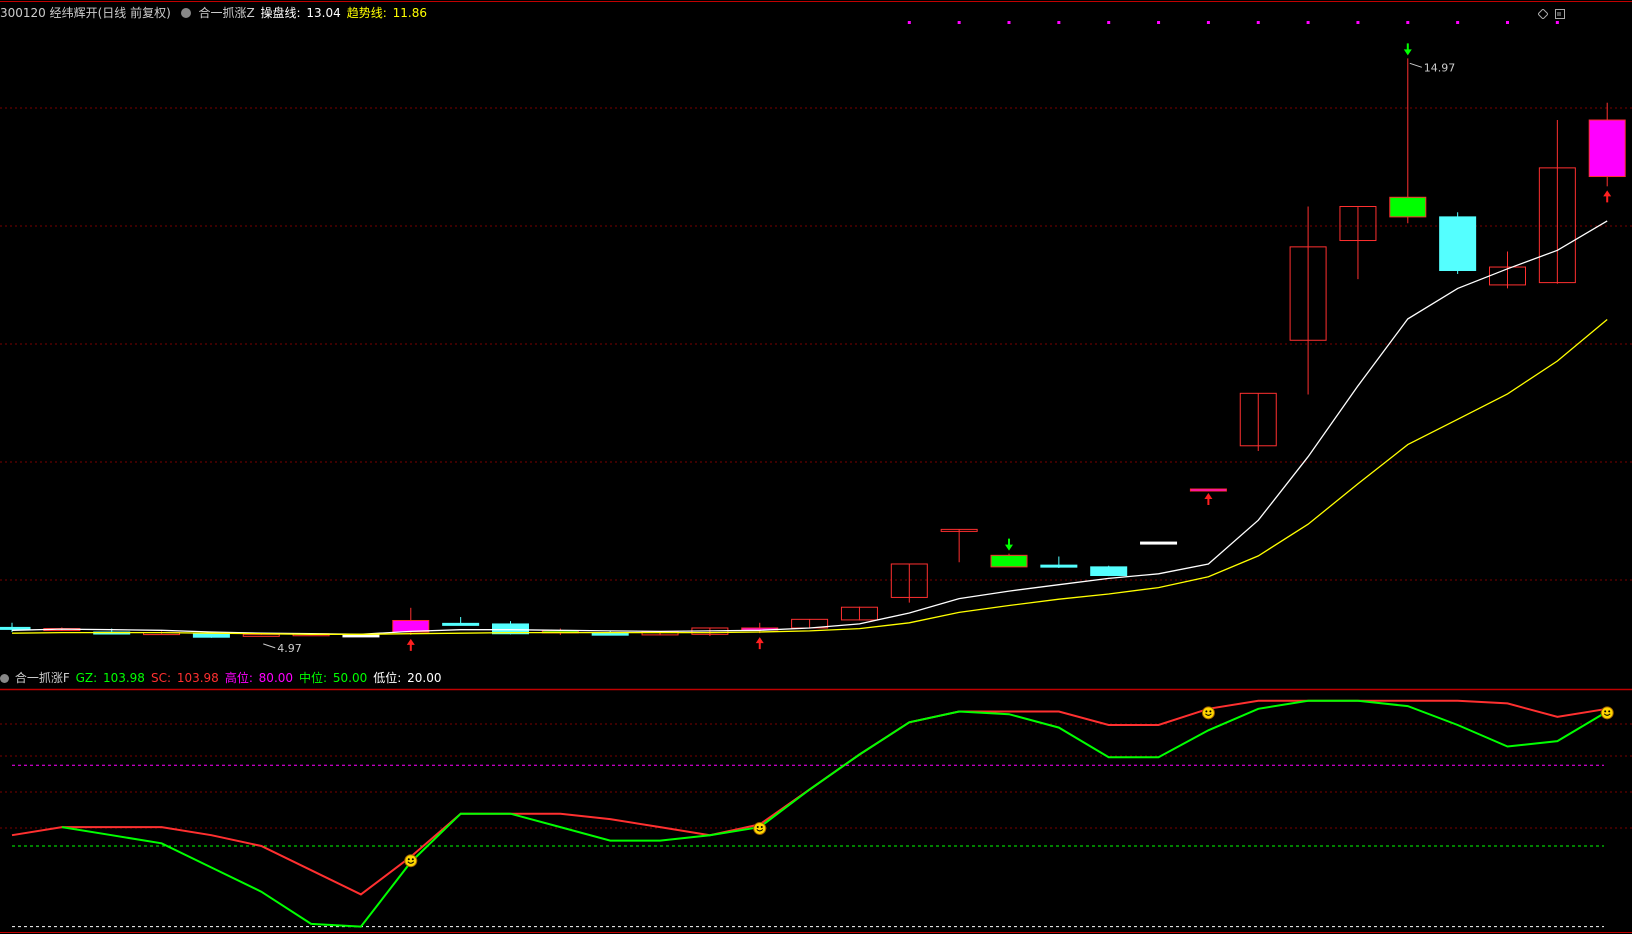 The image size is (1632, 934). Describe the element at coordinates (289, 648) in the screenshot. I see `annotation-label-0: 4.97` at that location.